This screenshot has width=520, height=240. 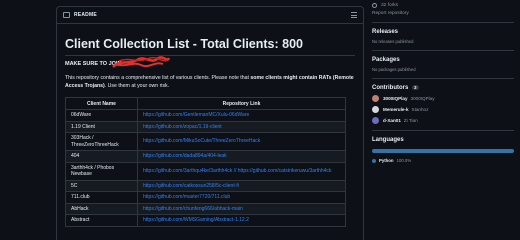 What do you see at coordinates (446, 98) in the screenshot?
I see `contributor-item: 3000IQPlay 3000IQPlay` at bounding box center [446, 98].